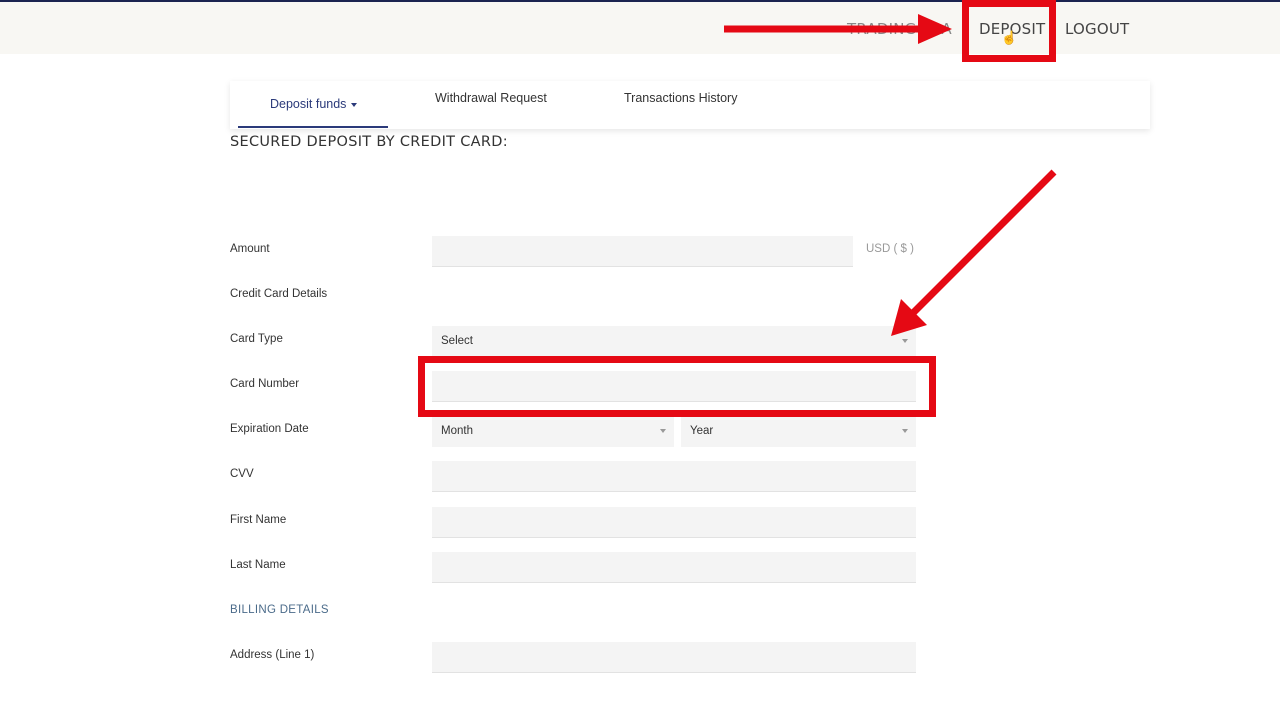 The height and width of the screenshot is (701, 1280). Describe the element at coordinates (674, 386) in the screenshot. I see `card-number-input` at that location.